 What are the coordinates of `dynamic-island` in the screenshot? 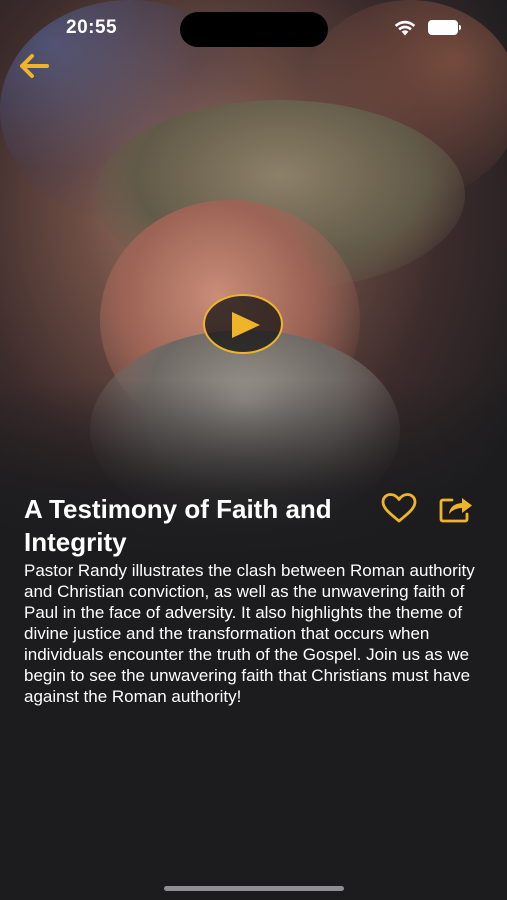 It's located at (254, 29).